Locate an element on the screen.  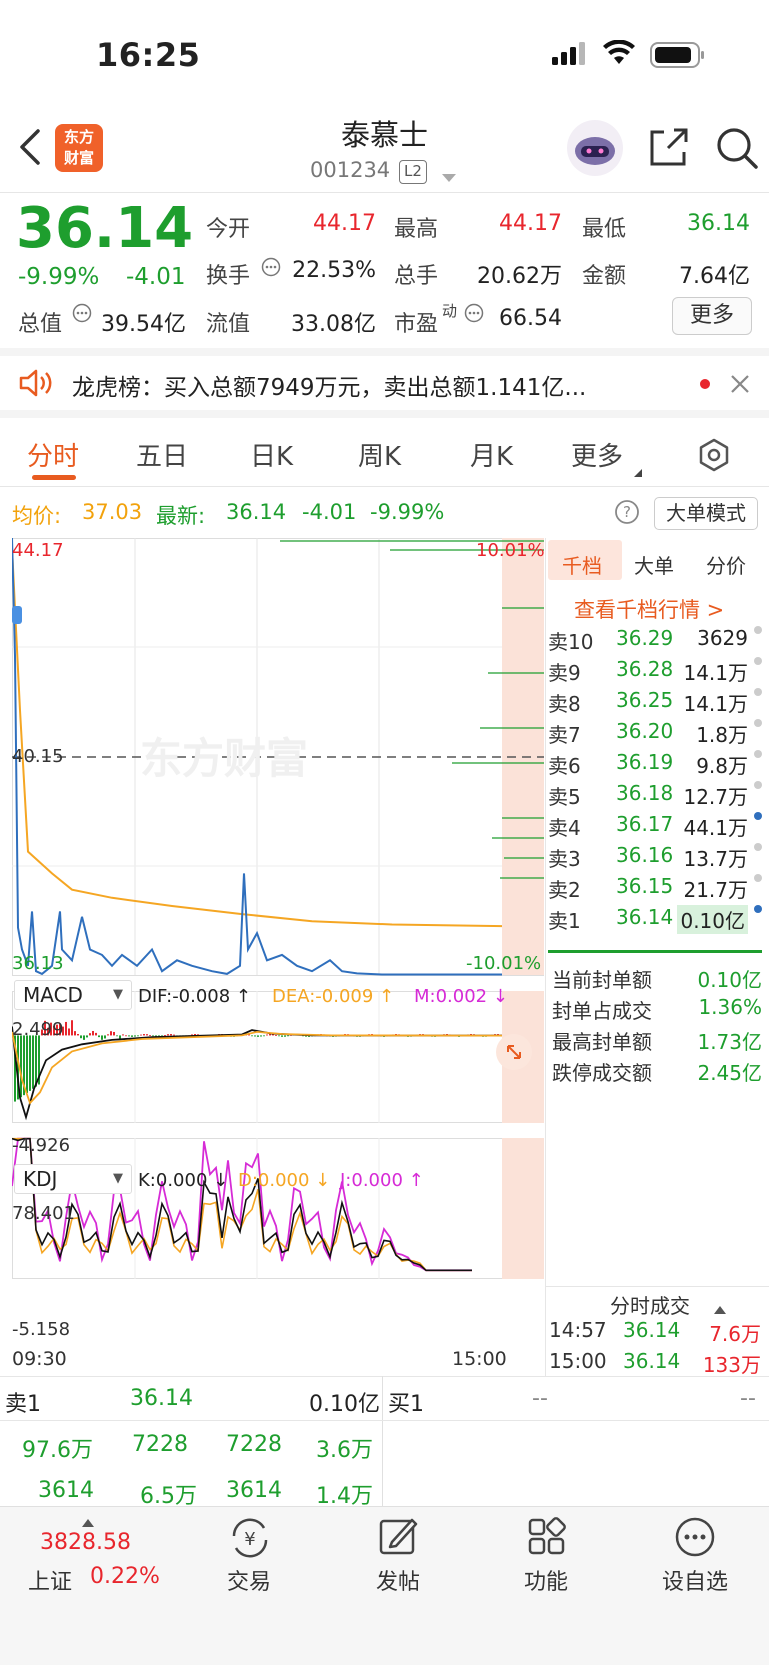
sell-level-label: 卖2 is located at coordinates (564, 890).